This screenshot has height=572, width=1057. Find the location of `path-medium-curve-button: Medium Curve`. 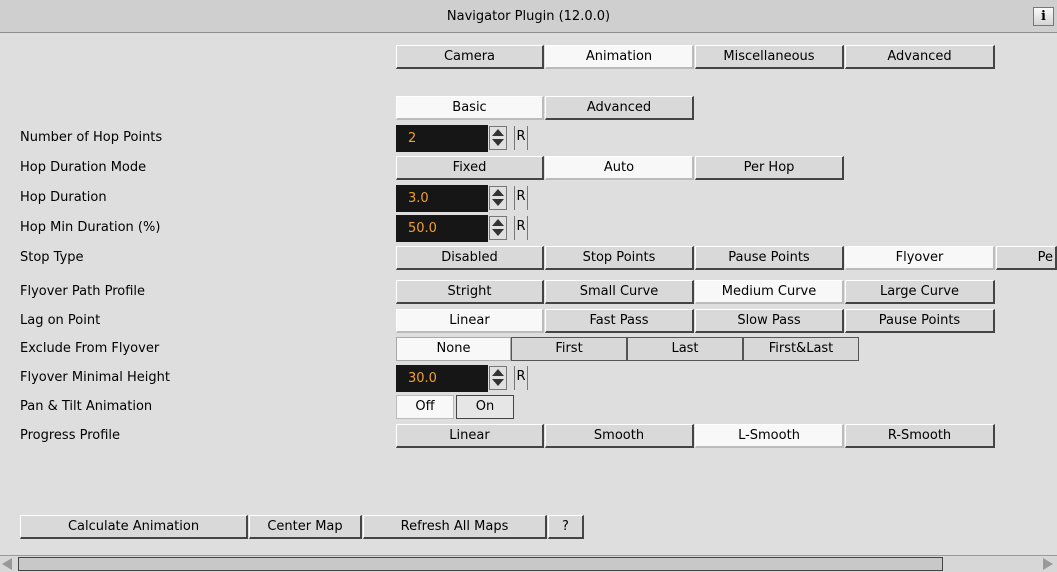

path-medium-curve-button: Medium Curve is located at coordinates (769, 292).